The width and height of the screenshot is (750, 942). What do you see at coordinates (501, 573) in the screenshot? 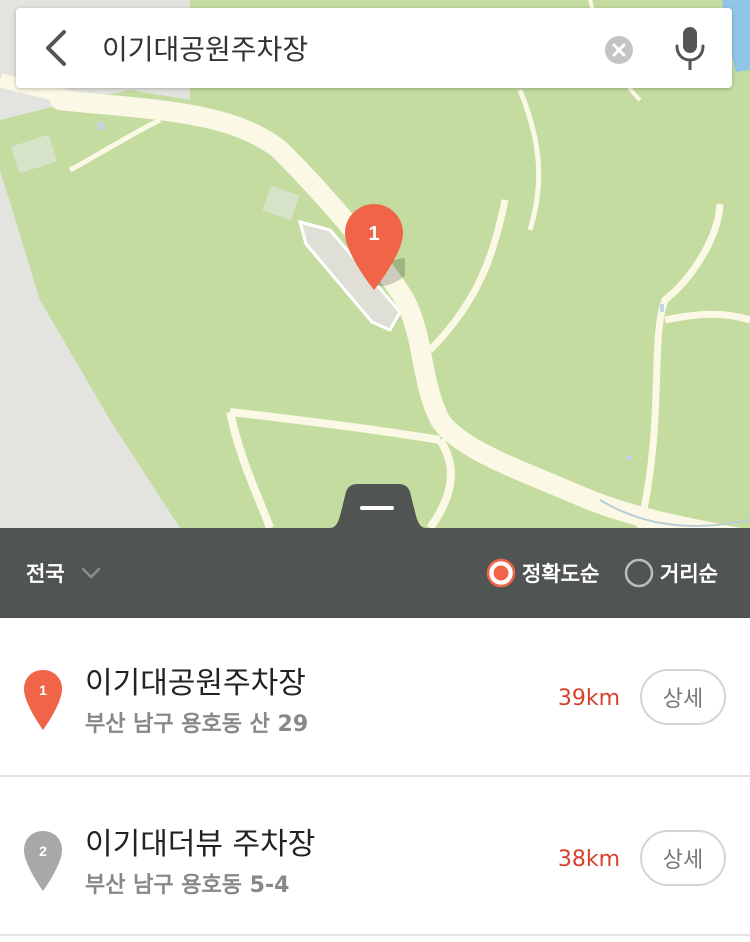
I see `radio-selected-icon` at bounding box center [501, 573].